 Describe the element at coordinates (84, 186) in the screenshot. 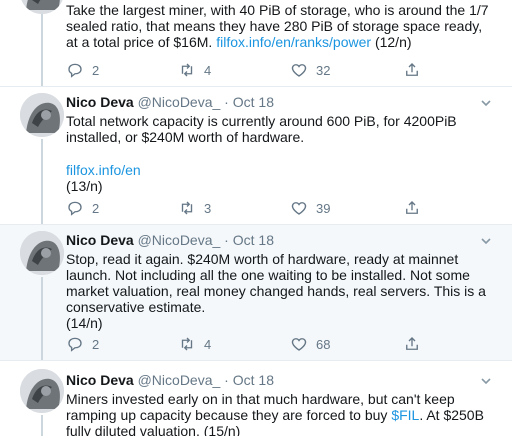

I see `tweet-text-suffix: (13/n)` at that location.